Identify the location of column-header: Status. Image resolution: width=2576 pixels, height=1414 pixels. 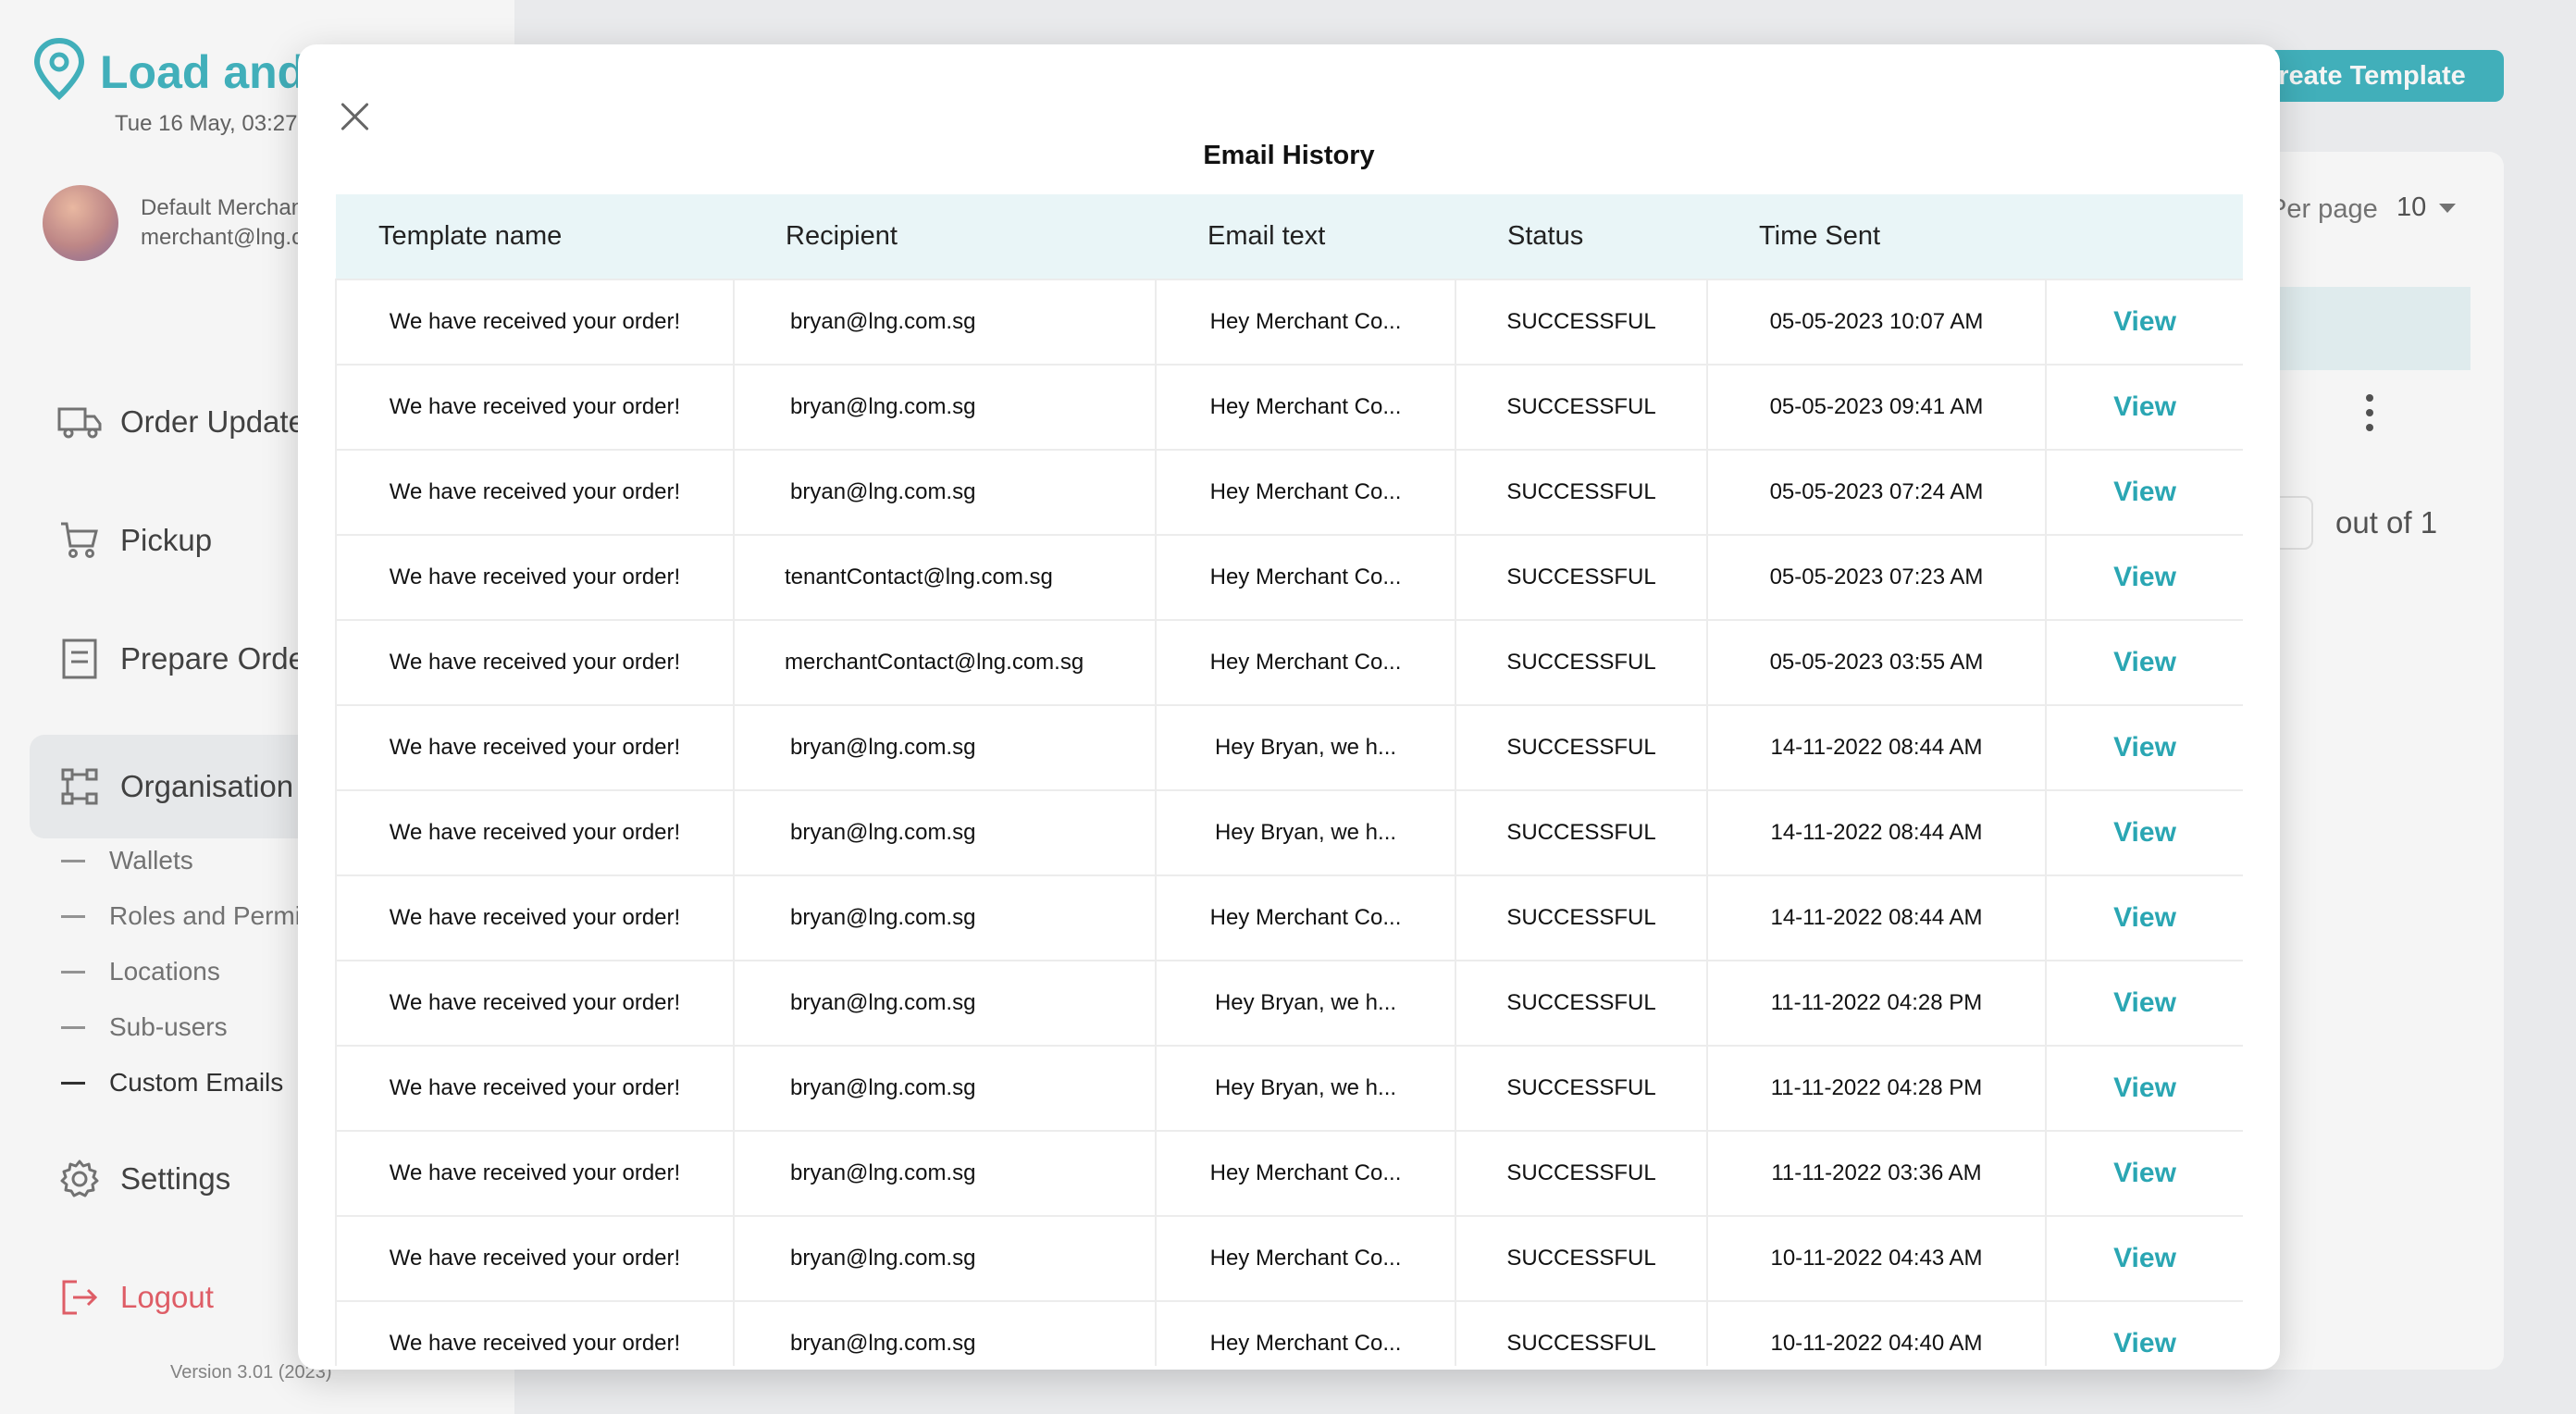
(1581, 236).